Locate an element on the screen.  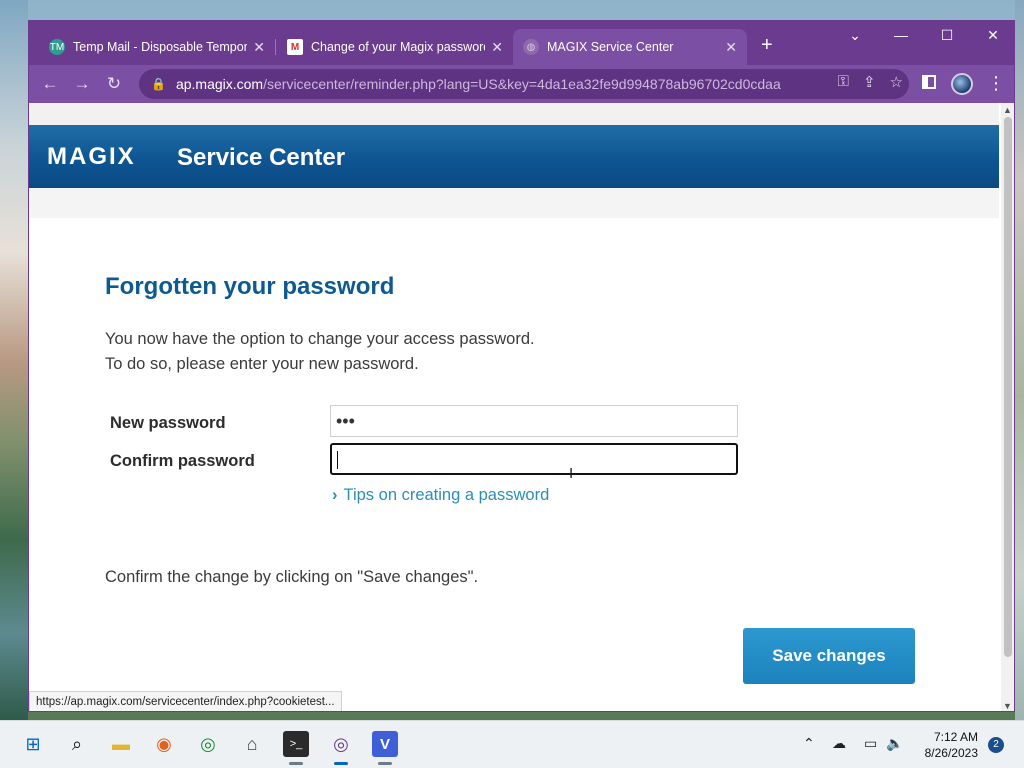
new-password-input: ••• is located at coordinates (534, 421).